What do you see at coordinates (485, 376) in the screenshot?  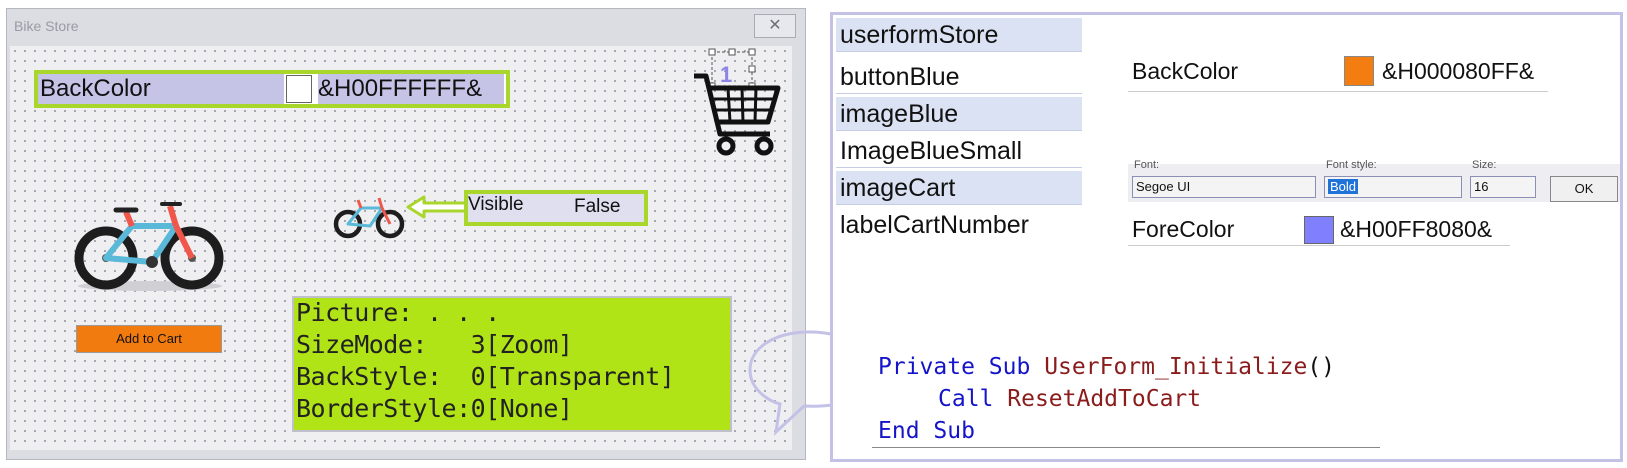 I see `prop-backstyle: BackStyle: 0[Transparent]` at bounding box center [485, 376].